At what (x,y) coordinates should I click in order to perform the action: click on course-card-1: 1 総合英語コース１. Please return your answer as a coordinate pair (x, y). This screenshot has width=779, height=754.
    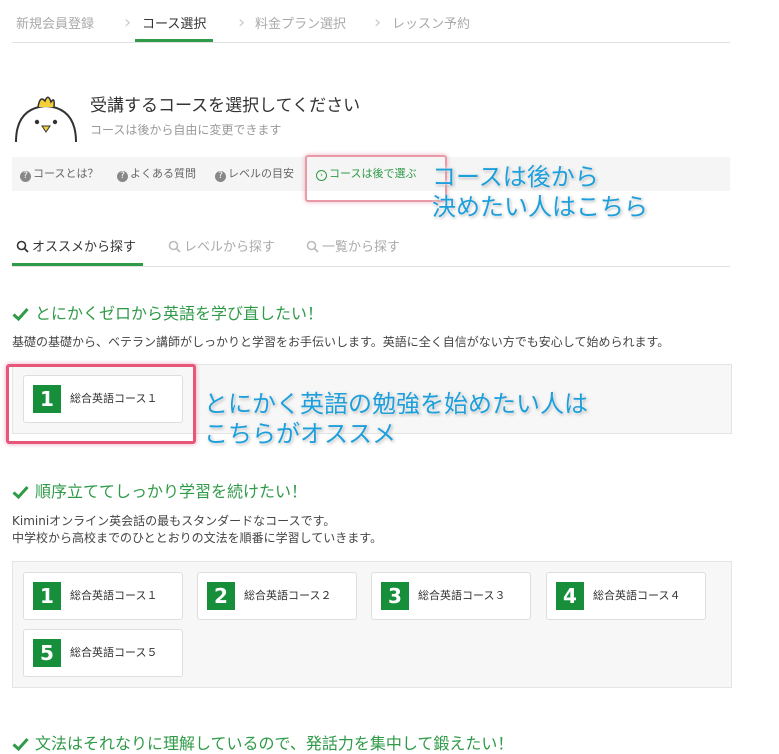
    Looking at the image, I should click on (103, 596).